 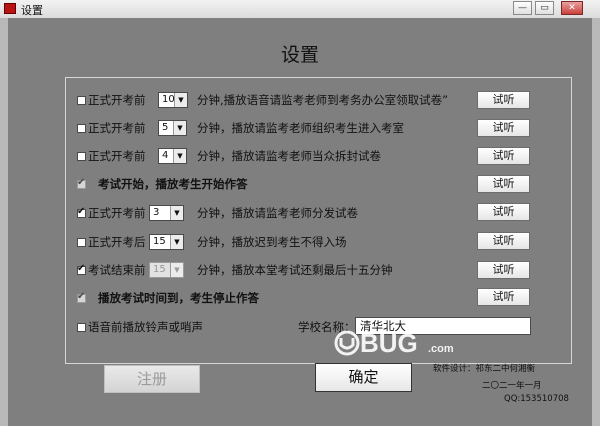 What do you see at coordinates (277, 213) in the screenshot?
I see `row-5-description: 分钟，播放请监考老师分发试卷` at bounding box center [277, 213].